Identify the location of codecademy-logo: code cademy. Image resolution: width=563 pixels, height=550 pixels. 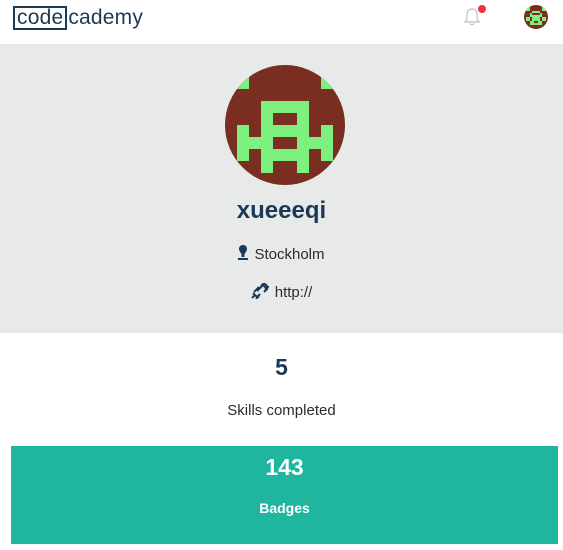
(78, 18).